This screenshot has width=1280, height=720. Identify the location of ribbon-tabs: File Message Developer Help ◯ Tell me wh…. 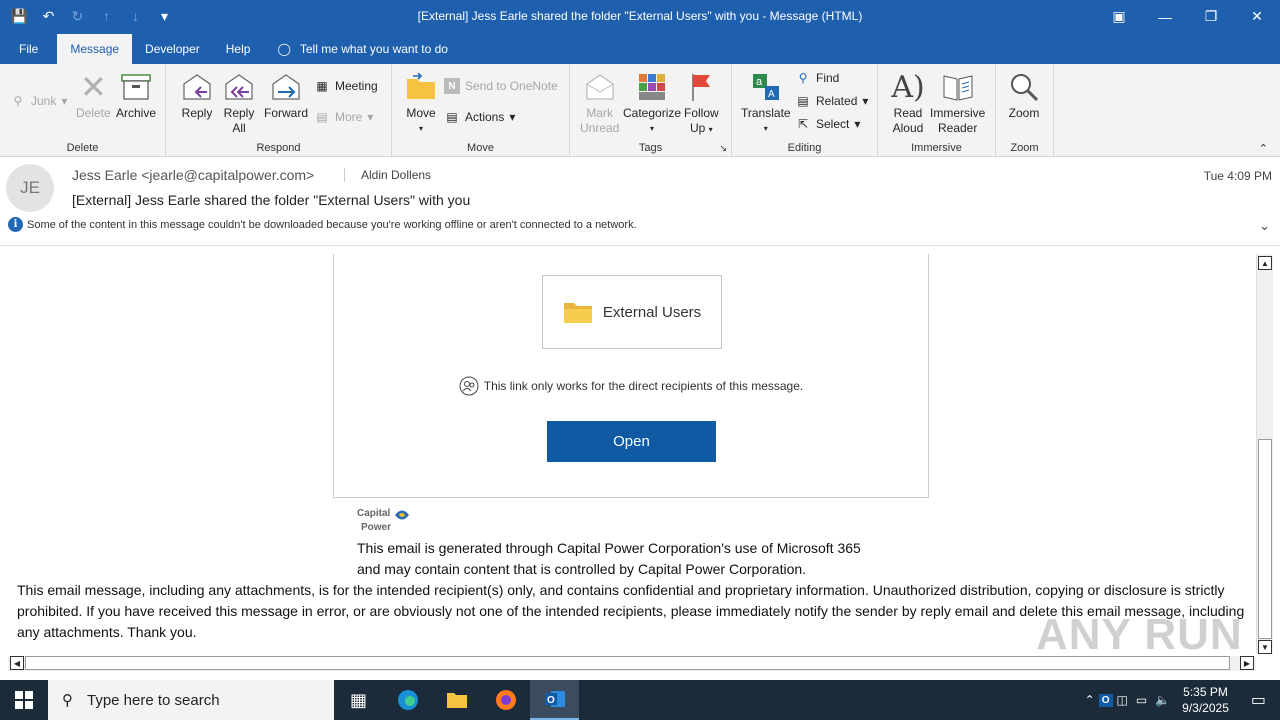
(640, 48).